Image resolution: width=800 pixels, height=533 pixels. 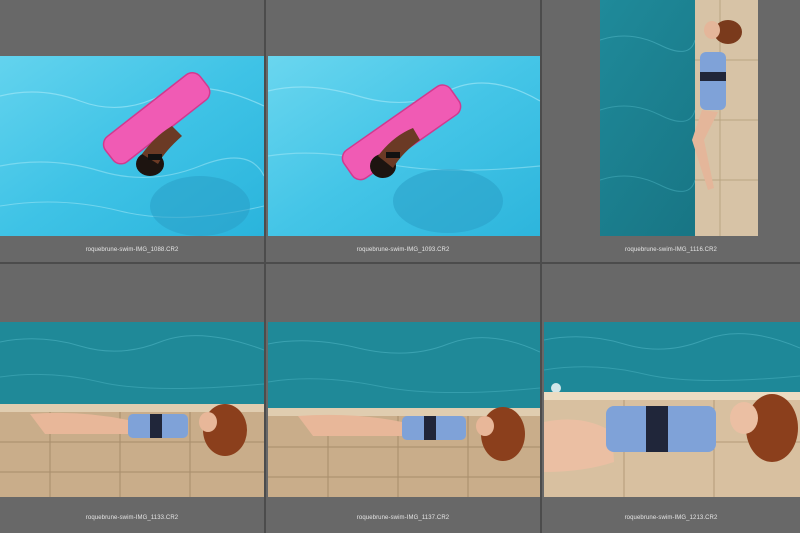 I want to click on thumbnail-filename: roquebrune-swim-IMG_1133.CR2, so click(x=132, y=518).